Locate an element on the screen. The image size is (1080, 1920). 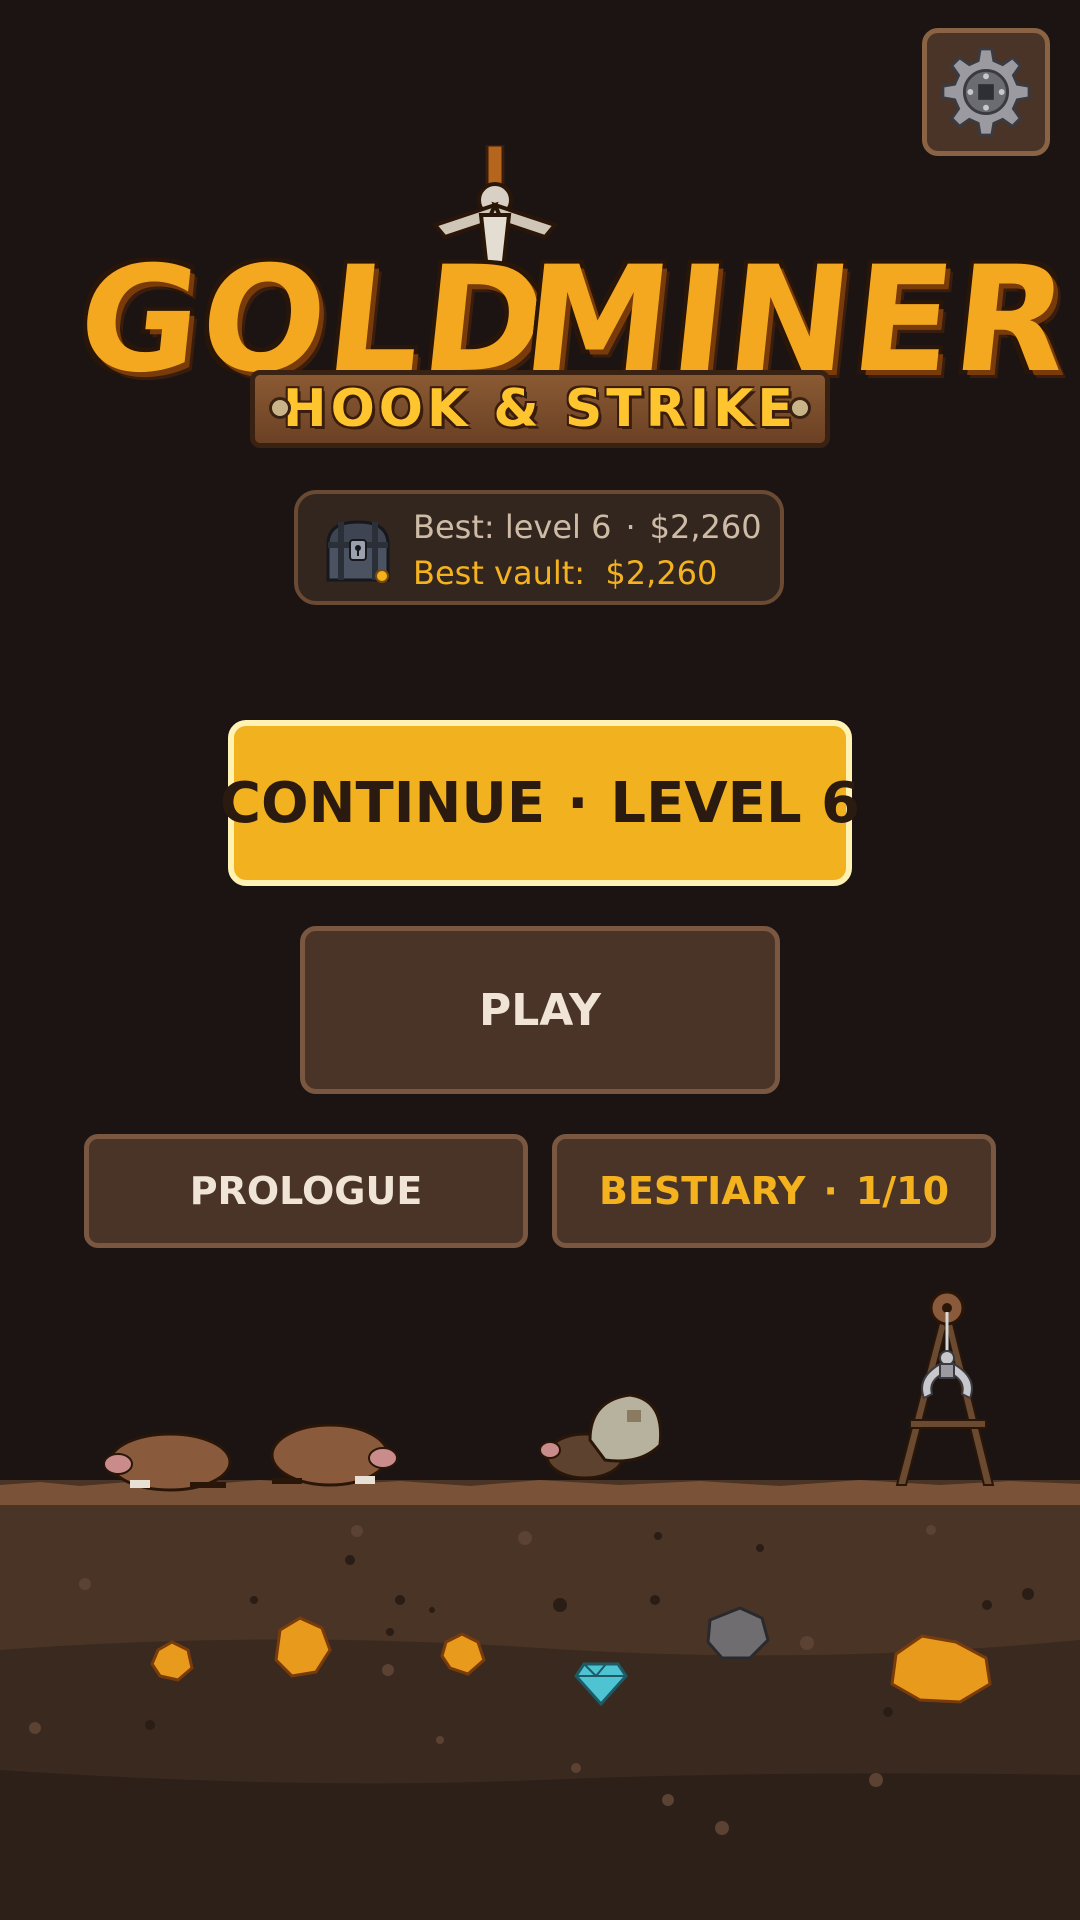
settings-button is located at coordinates (986, 92).